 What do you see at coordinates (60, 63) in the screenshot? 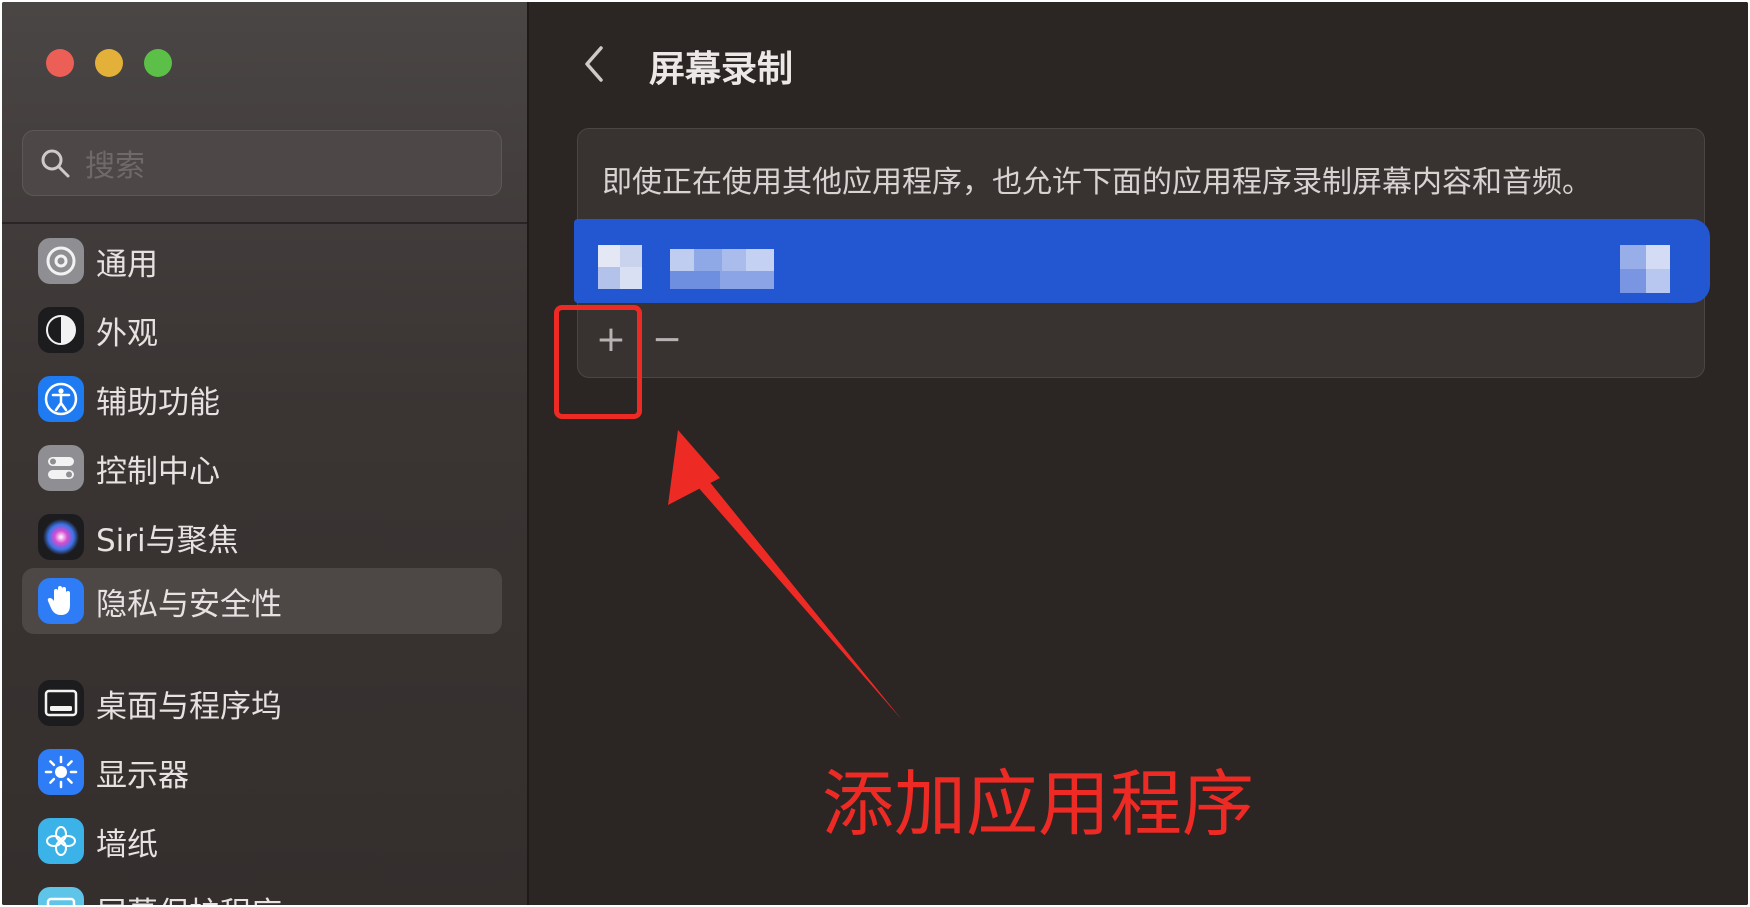
I see `close-window-button` at bounding box center [60, 63].